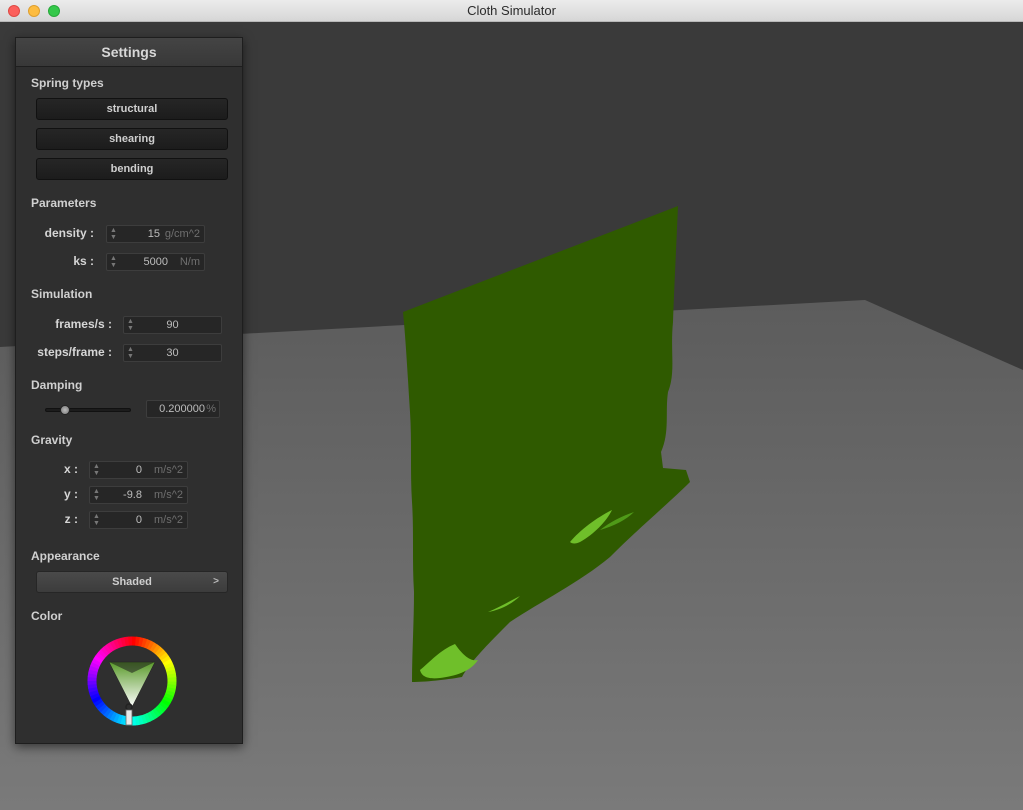 The image size is (1023, 810). Describe the element at coordinates (96, 520) in the screenshot. I see `gravity-z-spinner-icon: ▲ ▼` at that location.